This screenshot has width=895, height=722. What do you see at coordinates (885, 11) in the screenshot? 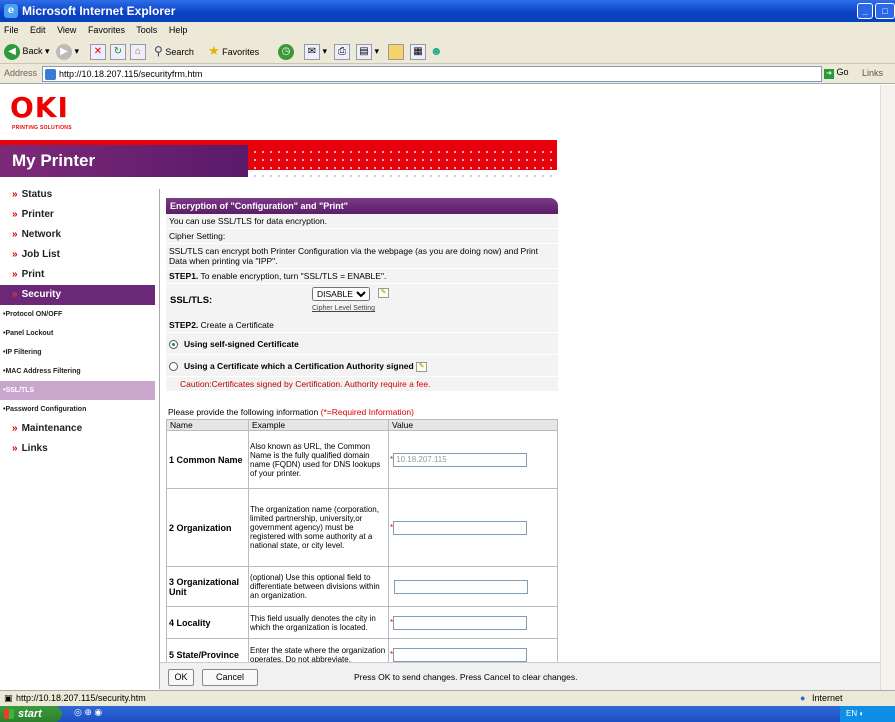
I see `maximize-icon: □` at bounding box center [885, 11].